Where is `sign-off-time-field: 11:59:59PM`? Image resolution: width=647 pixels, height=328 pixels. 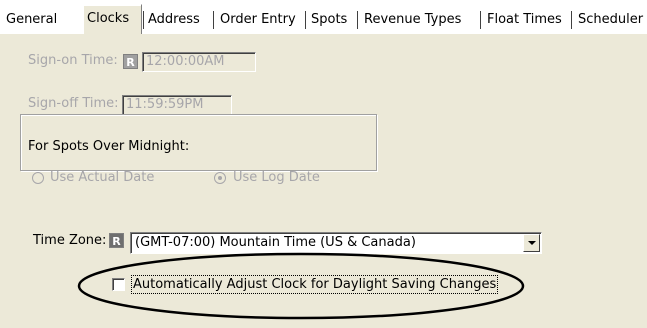
sign-off-time-field: 11:59:59PM is located at coordinates (177, 105).